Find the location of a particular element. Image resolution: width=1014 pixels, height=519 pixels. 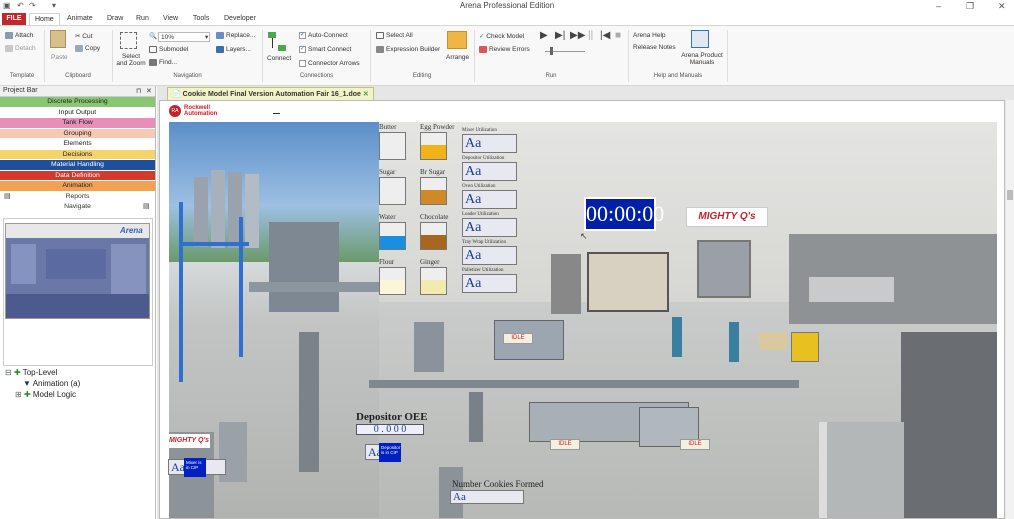

review-errors-button: Review Errors is located at coordinates (504, 49).